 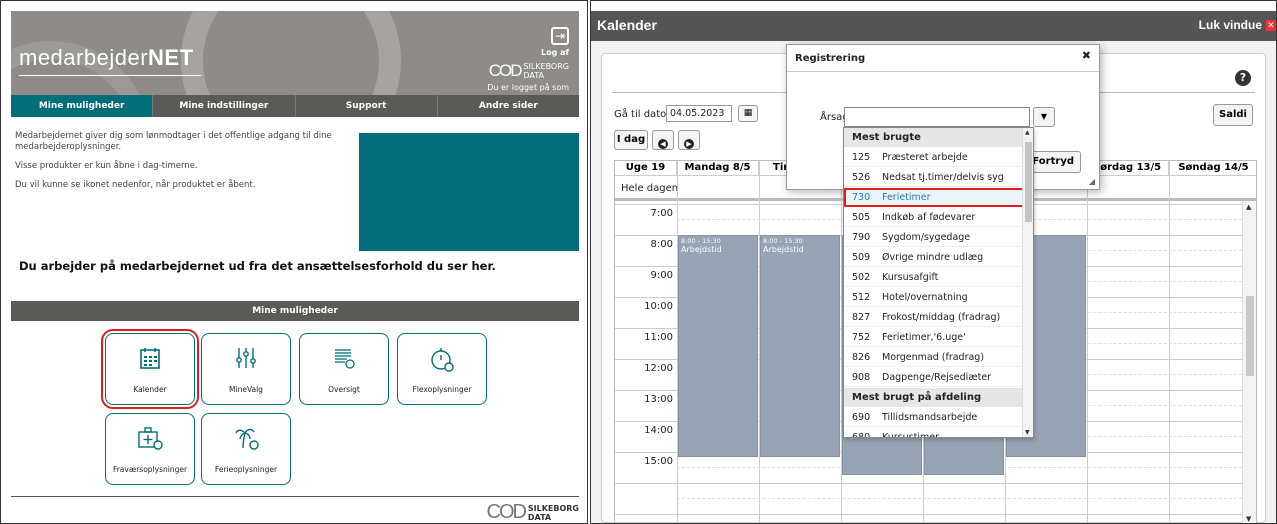 What do you see at coordinates (661, 275) in the screenshot?
I see `time-label: 9:00` at bounding box center [661, 275].